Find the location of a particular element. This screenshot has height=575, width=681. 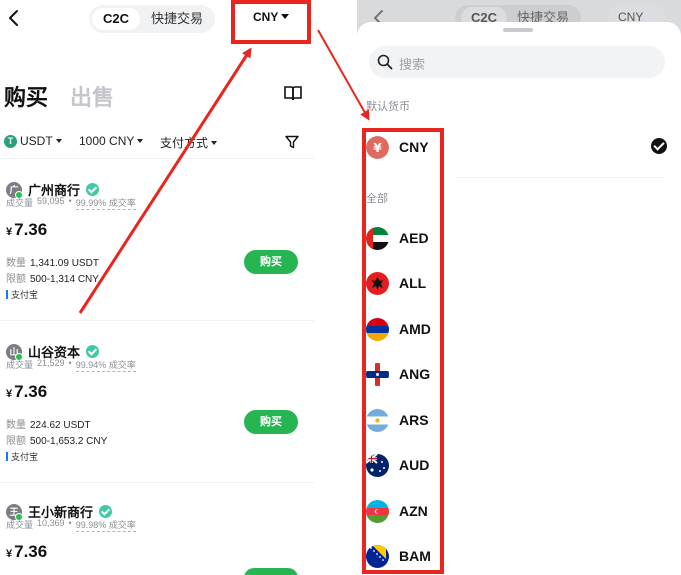

quantity-row: 数量 224.62 USDT is located at coordinates (48, 423).